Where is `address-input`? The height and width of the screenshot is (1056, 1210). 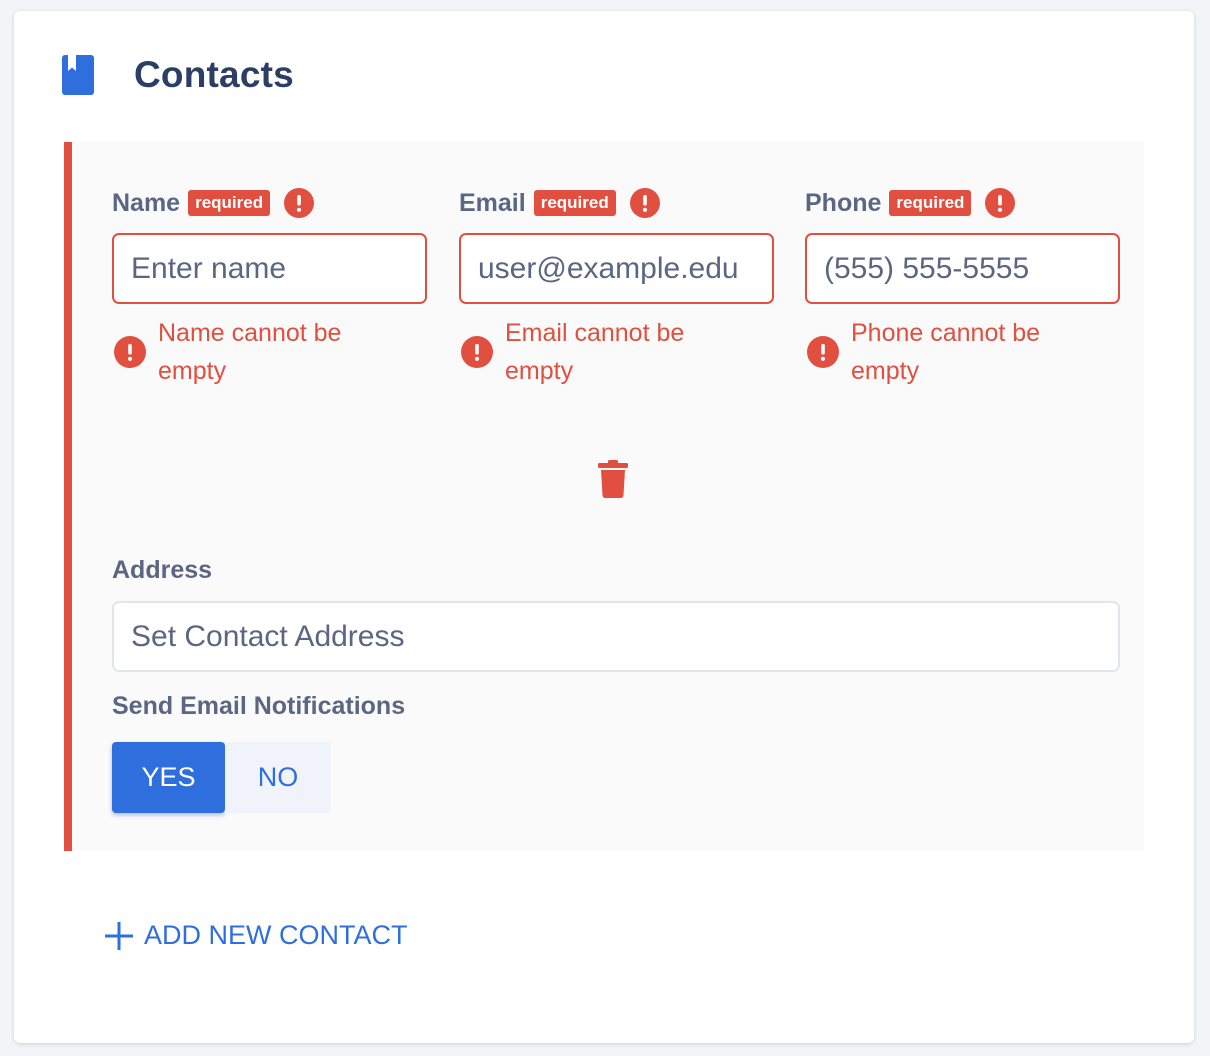
address-input is located at coordinates (616, 636).